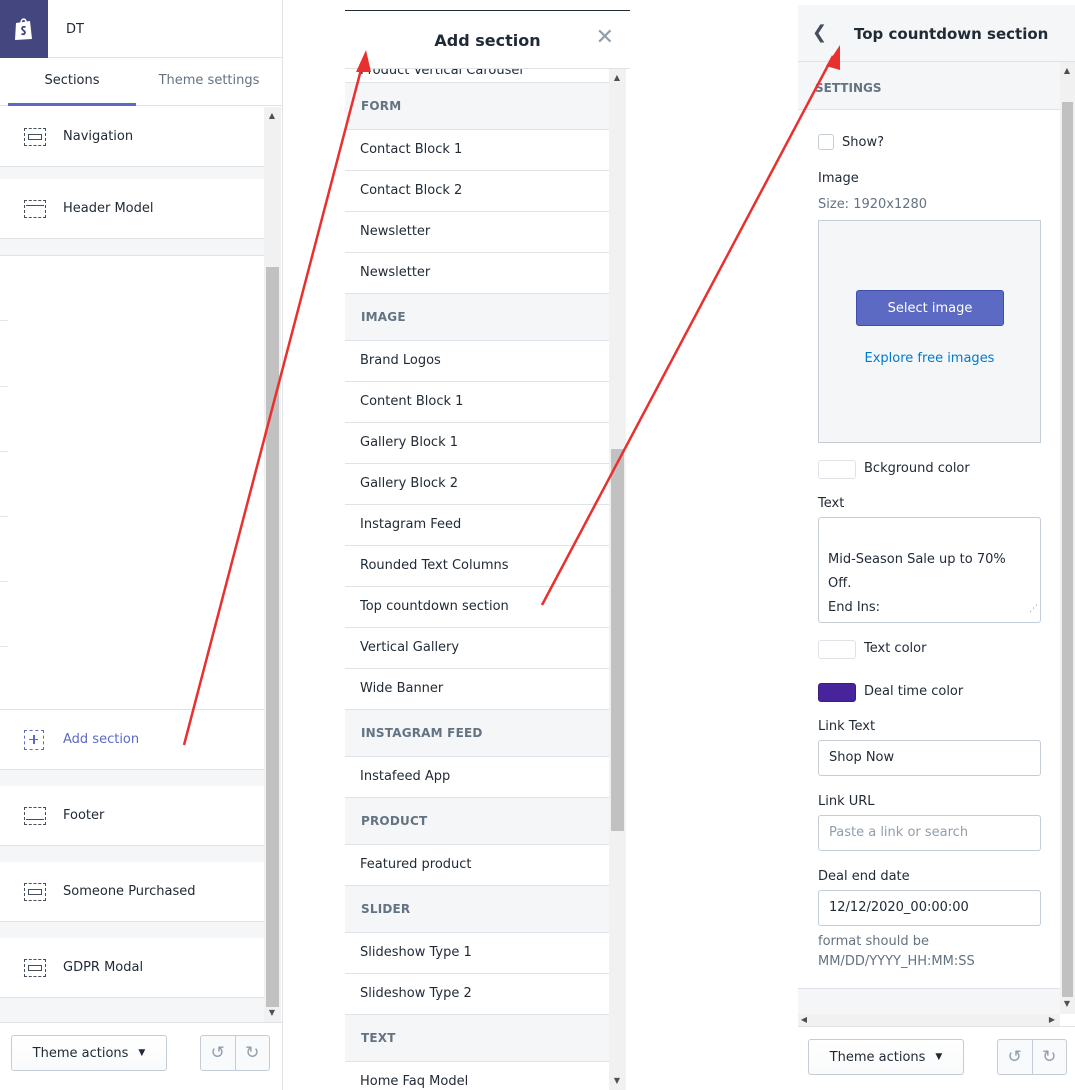 This screenshot has width=1075, height=1090. What do you see at coordinates (477, 865) in the screenshot?
I see `list-item: Featured product` at bounding box center [477, 865].